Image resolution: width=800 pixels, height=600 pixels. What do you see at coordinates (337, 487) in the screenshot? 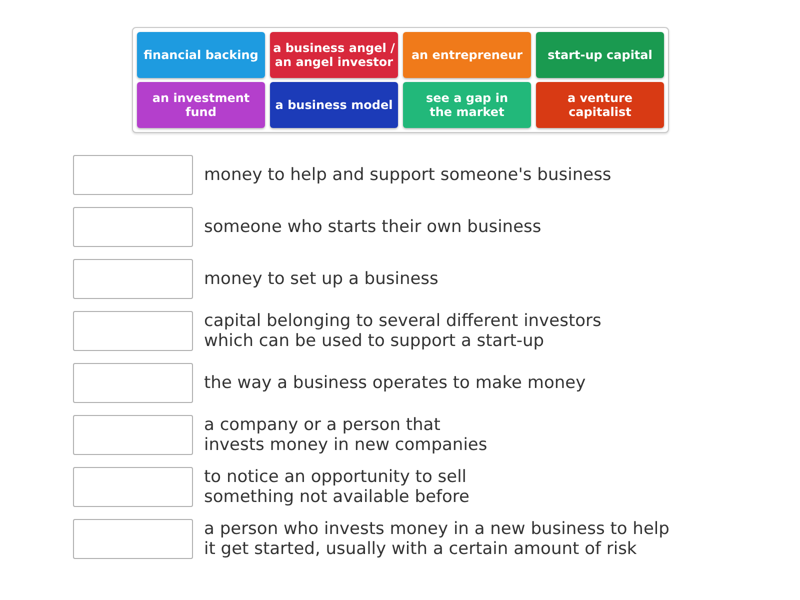
I see `definition-text: to notice an opportunity to sell something not available before` at bounding box center [337, 487].